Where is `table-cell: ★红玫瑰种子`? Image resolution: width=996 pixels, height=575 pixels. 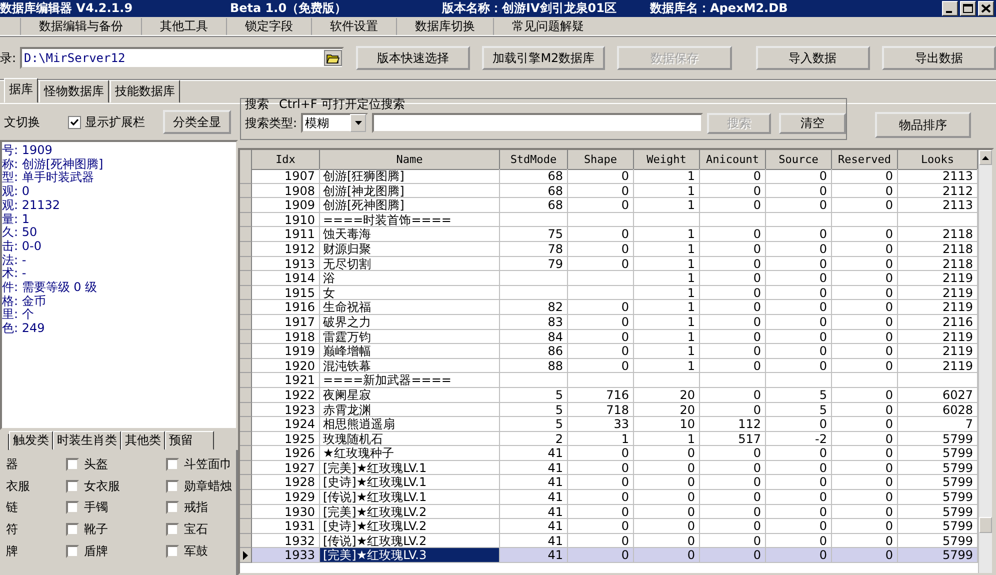 table-cell: ★红玫瑰种子 is located at coordinates (410, 453).